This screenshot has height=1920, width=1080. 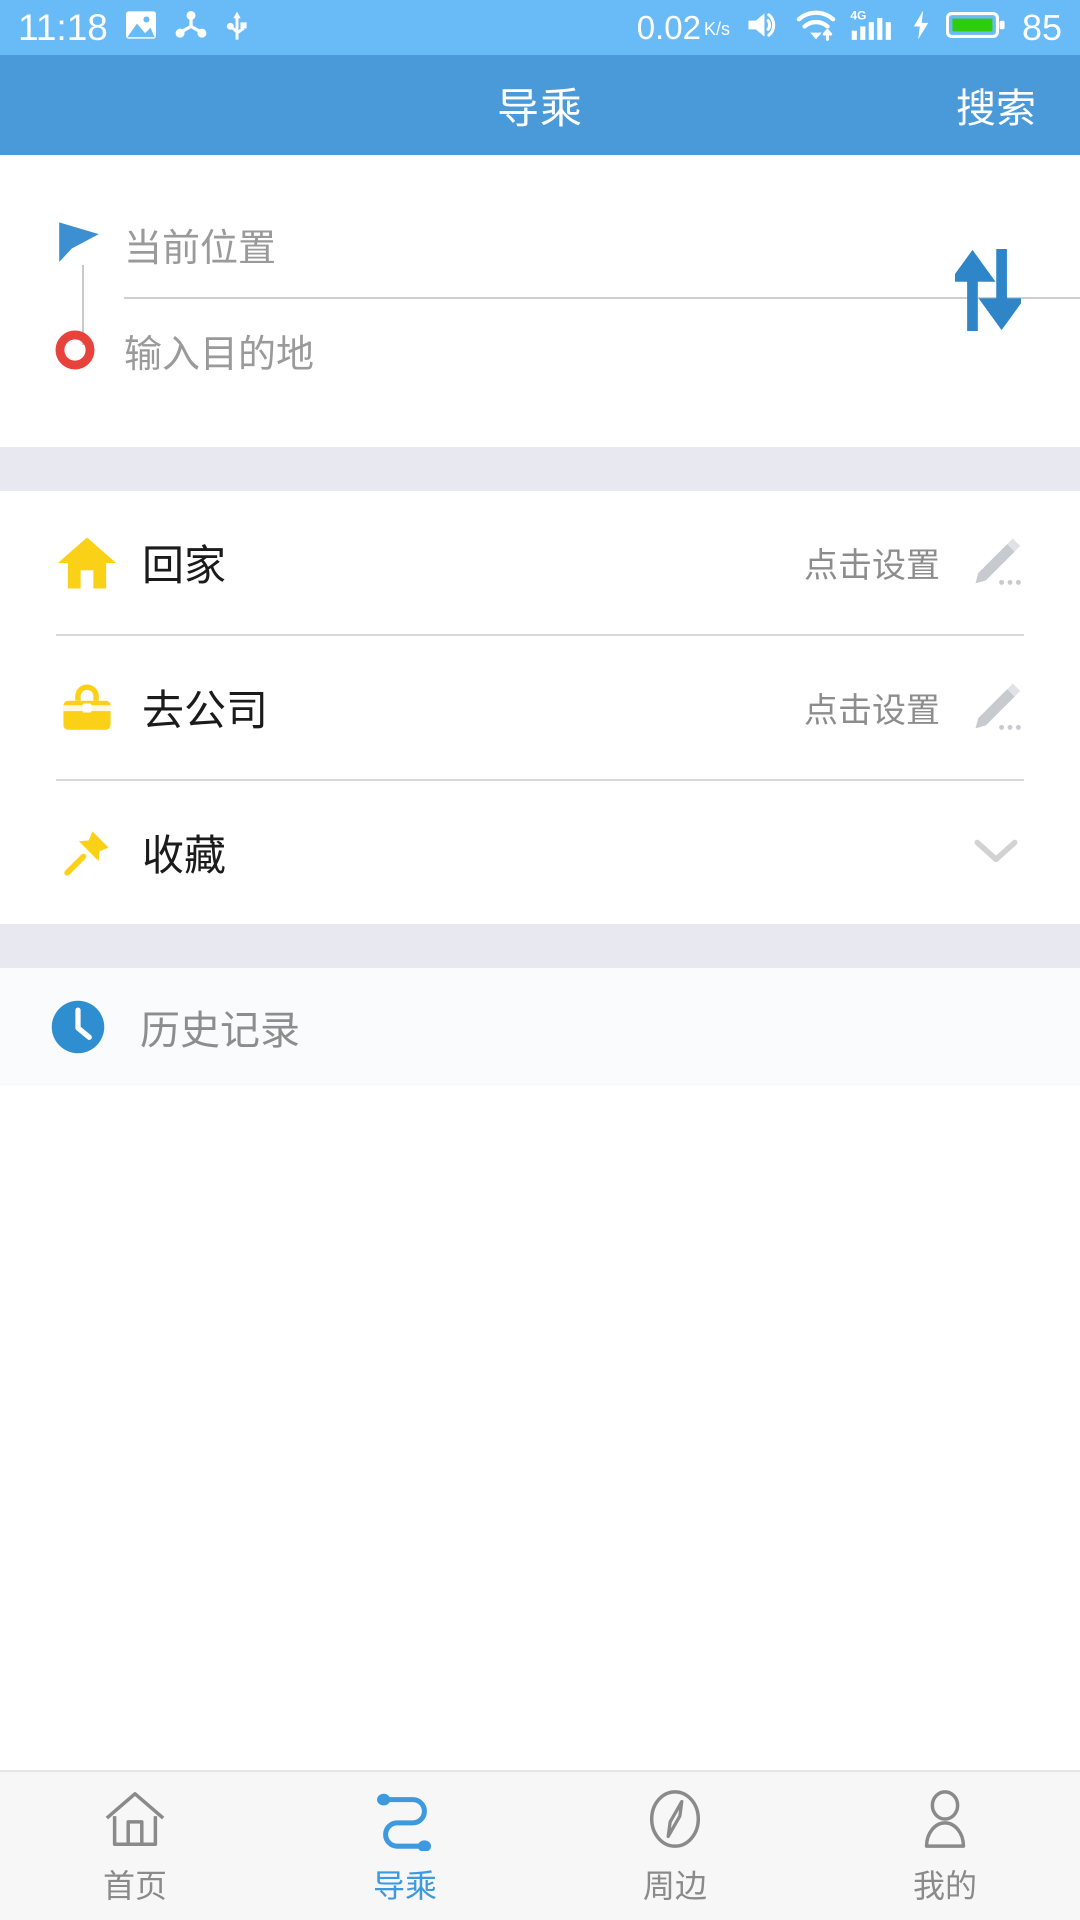 I want to click on home-outline-icon, so click(x=135, y=1819).